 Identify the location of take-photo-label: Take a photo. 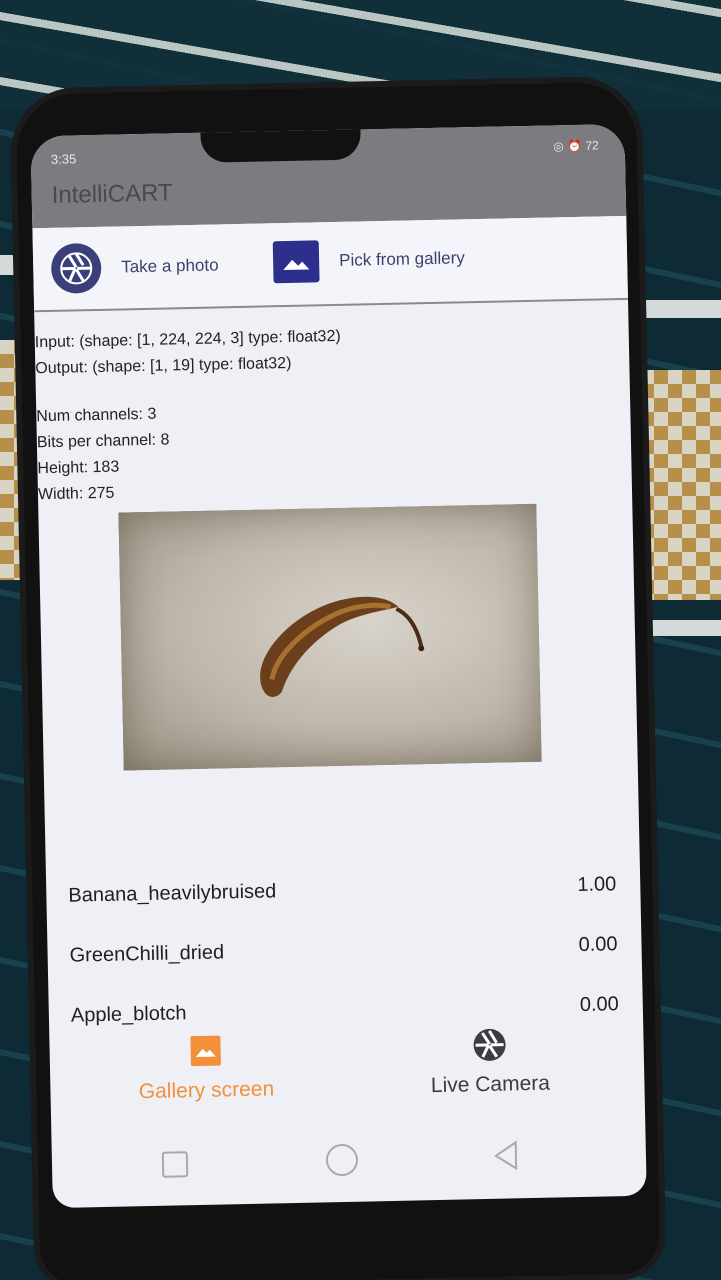
(170, 266).